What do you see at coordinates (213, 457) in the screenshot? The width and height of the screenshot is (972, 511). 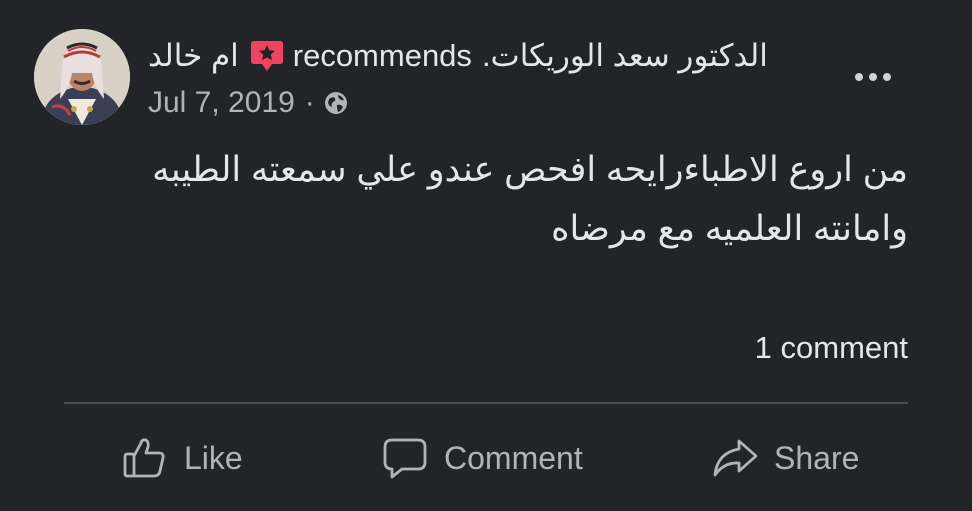 I see `like-label: Like` at bounding box center [213, 457].